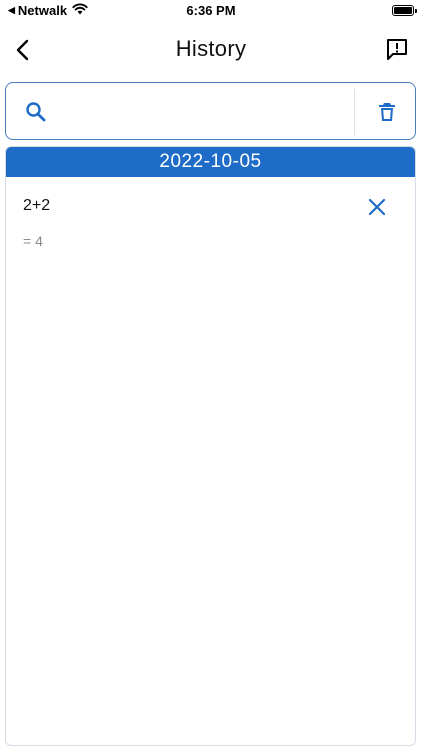 This screenshot has height=750, width=422. I want to click on delete-all-button, so click(387, 112).